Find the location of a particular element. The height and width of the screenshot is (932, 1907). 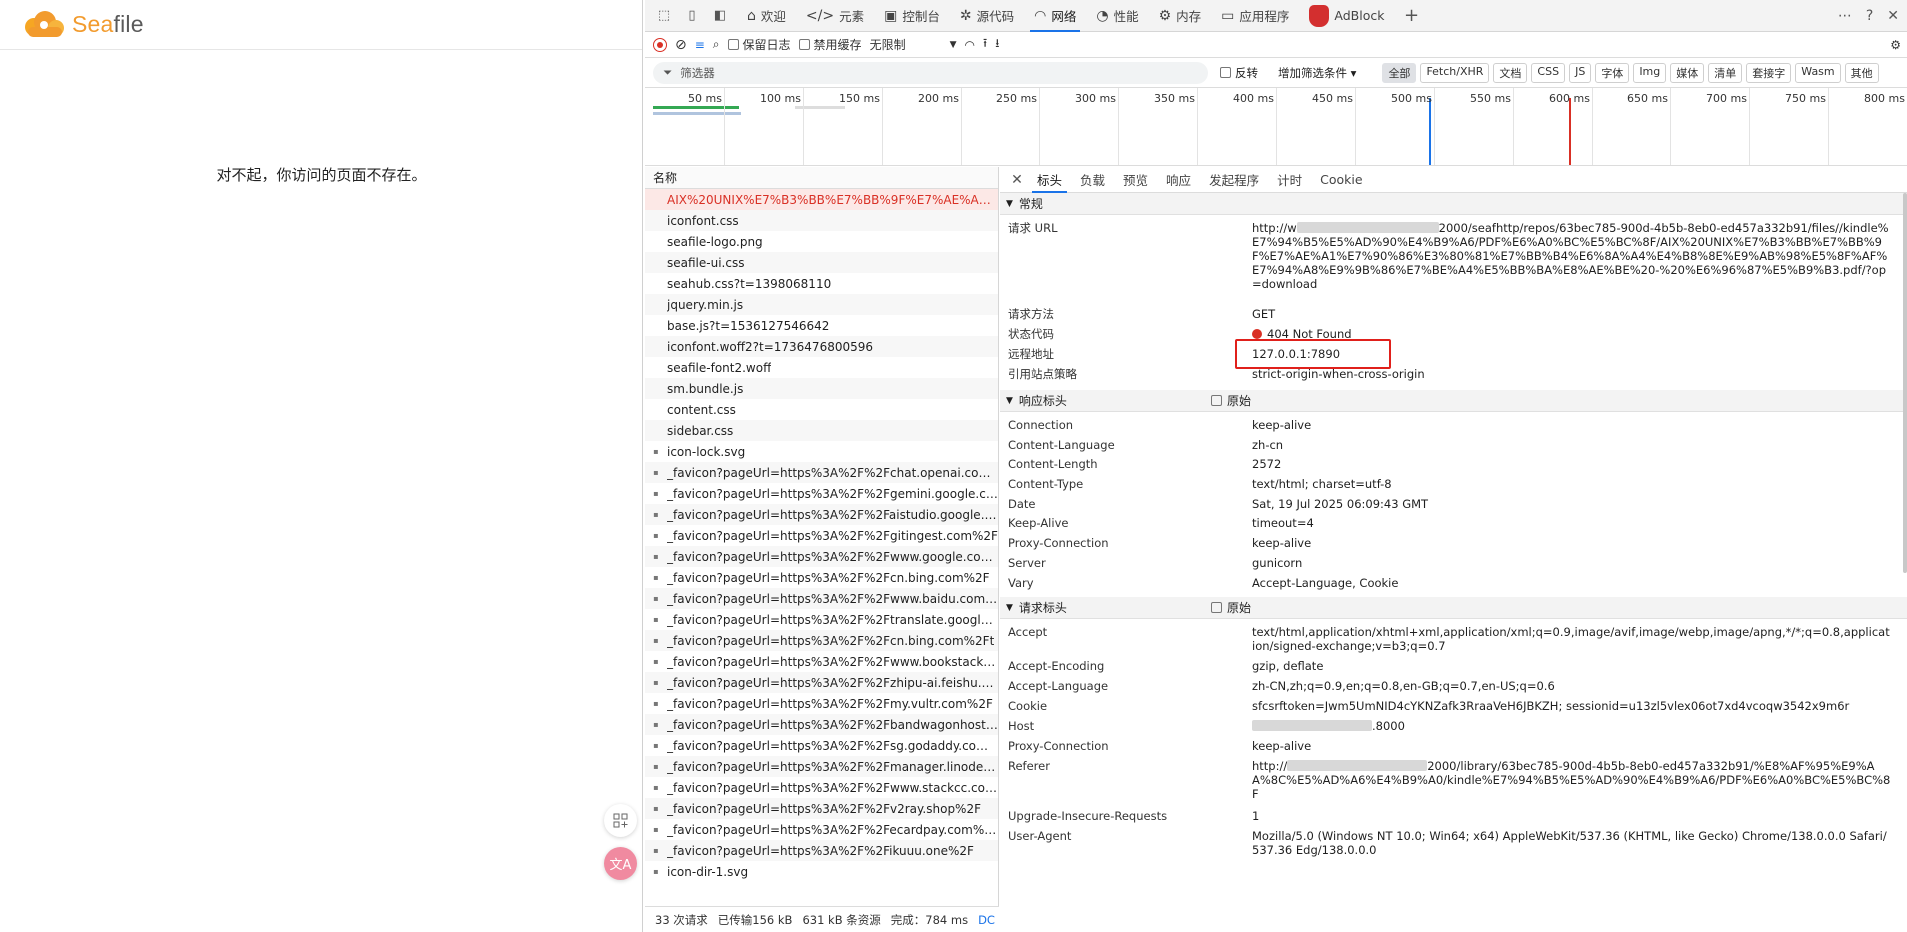

tab-preview: 预览 is located at coordinates (1135, 180).